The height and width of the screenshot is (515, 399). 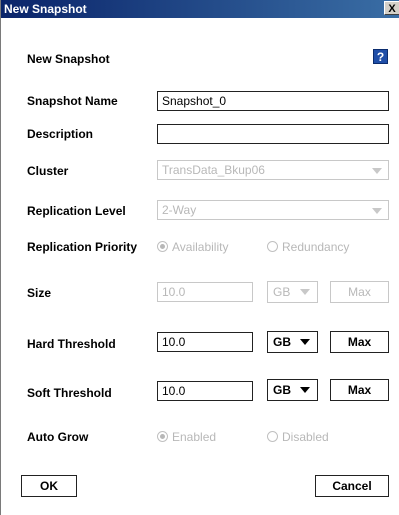 I want to click on radio-disabled: Disabled, so click(x=298, y=437).